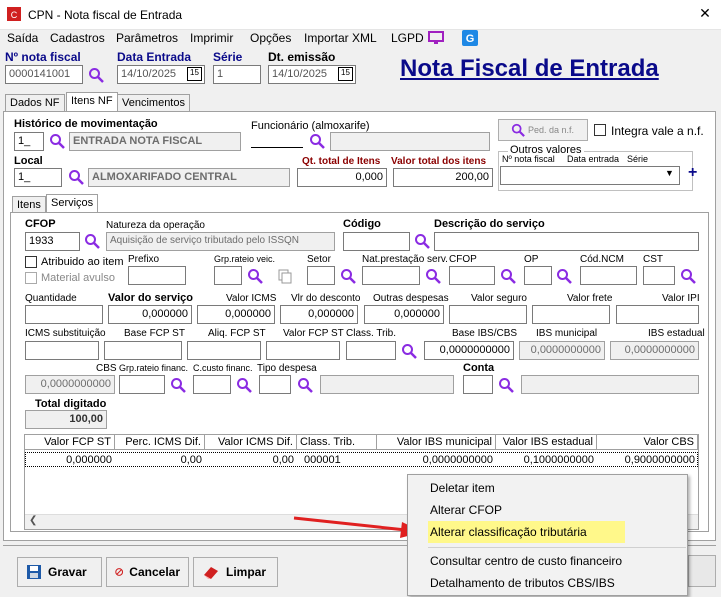 Image resolution: width=721 pixels, height=597 pixels. What do you see at coordinates (608, 275) in the screenshot?
I see `ncm-input` at bounding box center [608, 275].